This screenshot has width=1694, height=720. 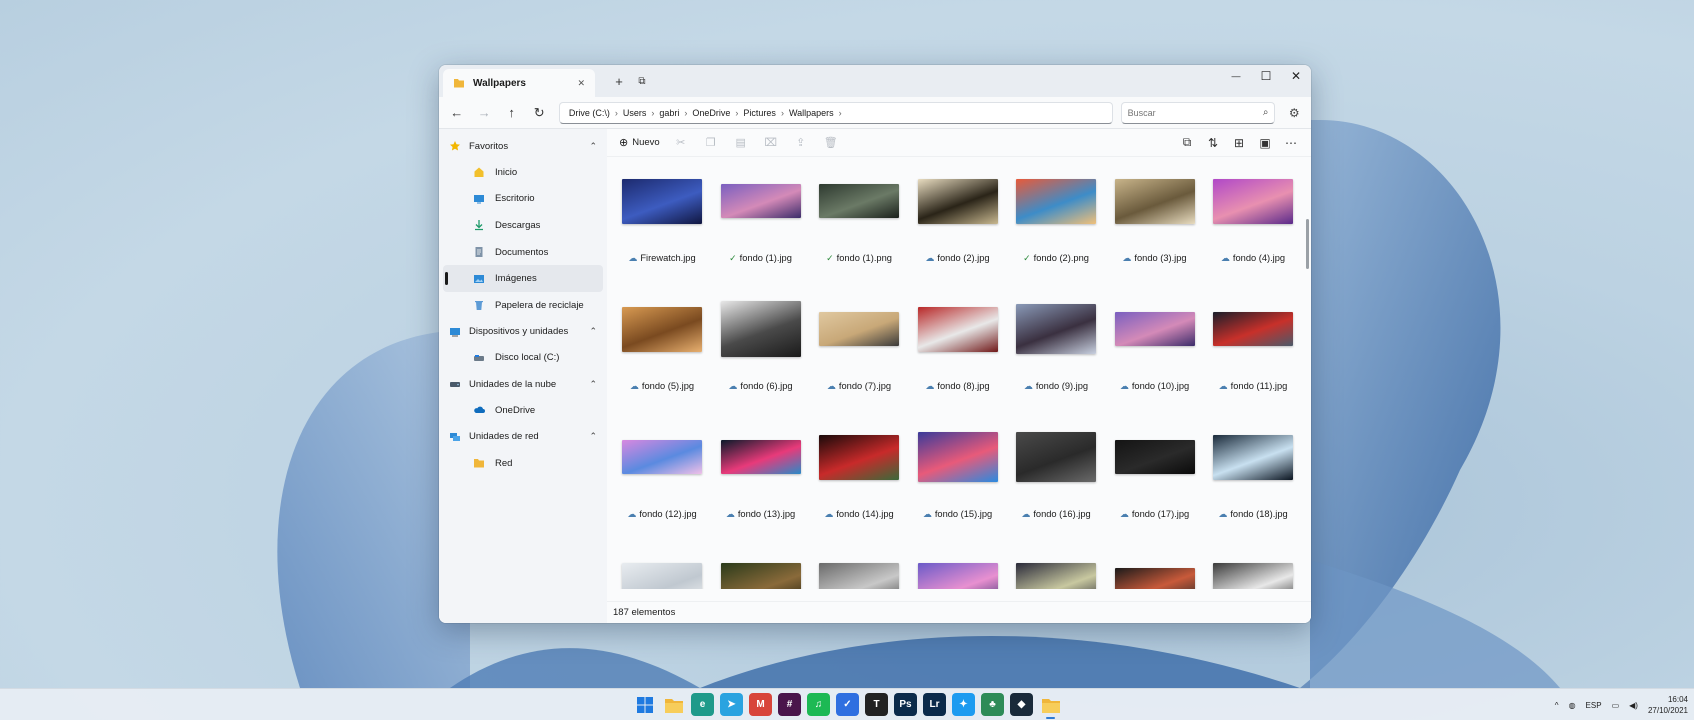 I want to click on photoshop-icon: Ps, so click(x=905, y=704).